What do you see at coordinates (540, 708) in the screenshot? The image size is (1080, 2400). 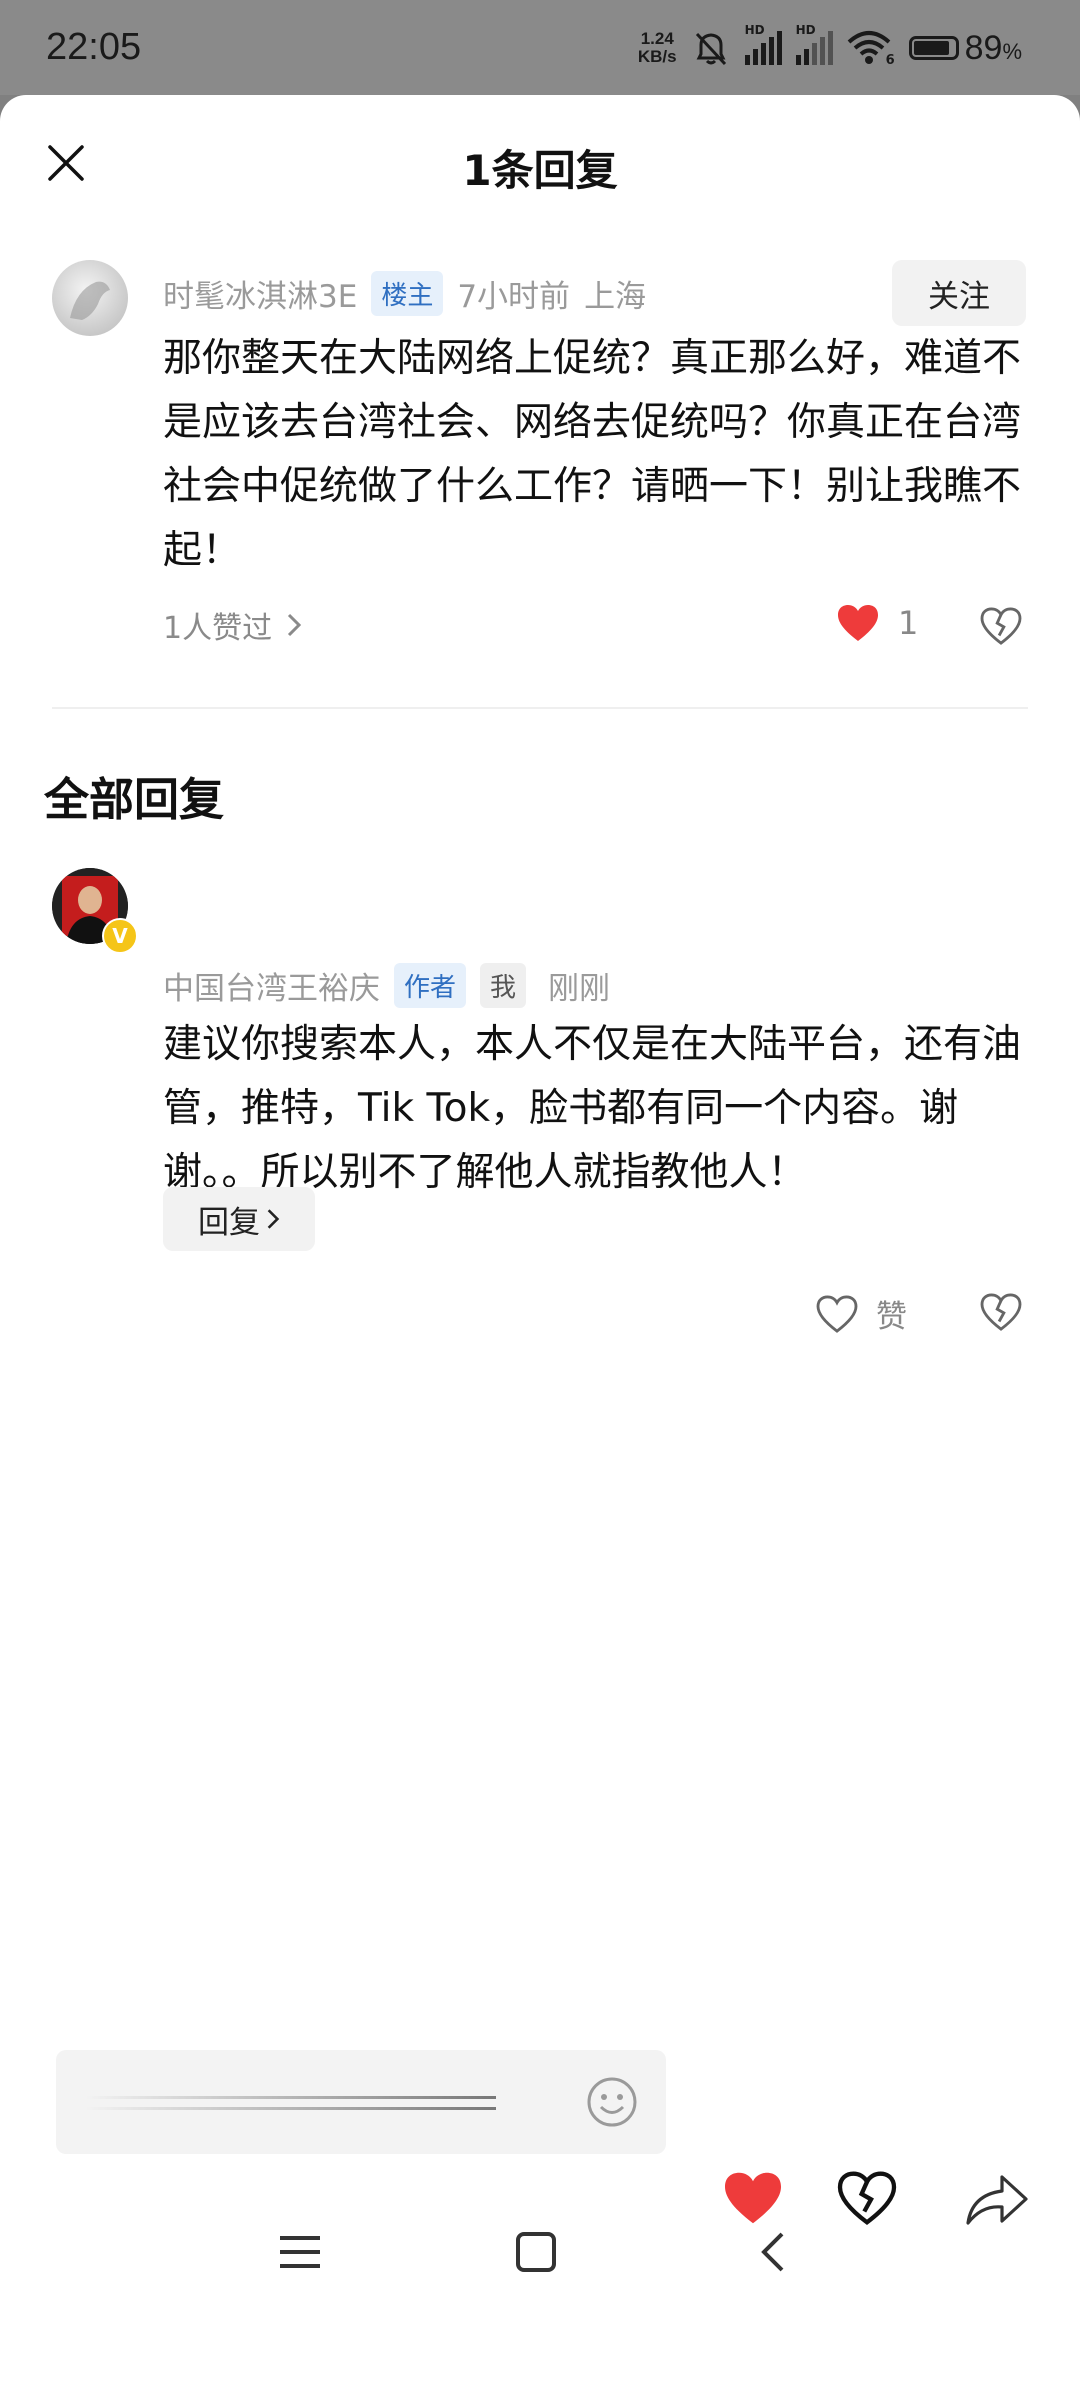 I see `divider` at bounding box center [540, 708].